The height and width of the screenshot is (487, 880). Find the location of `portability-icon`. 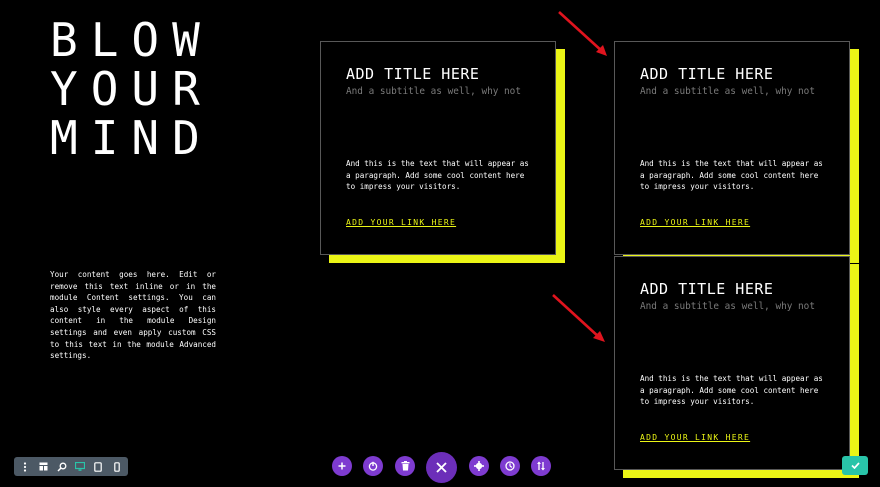

portability-icon is located at coordinates (373, 466).